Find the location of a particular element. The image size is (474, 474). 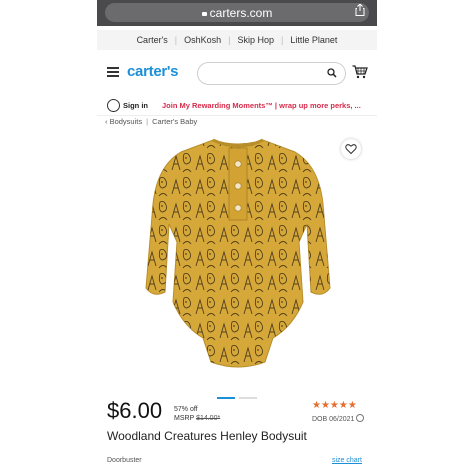

heart-icon is located at coordinates (351, 149).